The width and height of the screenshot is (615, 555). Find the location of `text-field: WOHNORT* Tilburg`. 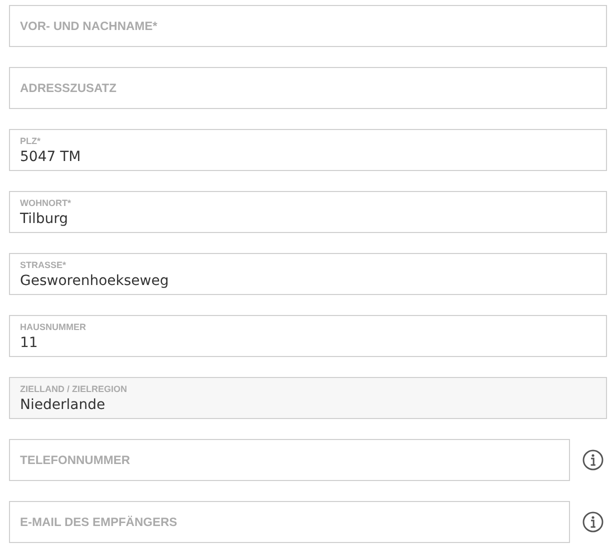

text-field: WOHNORT* Tilburg is located at coordinates (308, 212).